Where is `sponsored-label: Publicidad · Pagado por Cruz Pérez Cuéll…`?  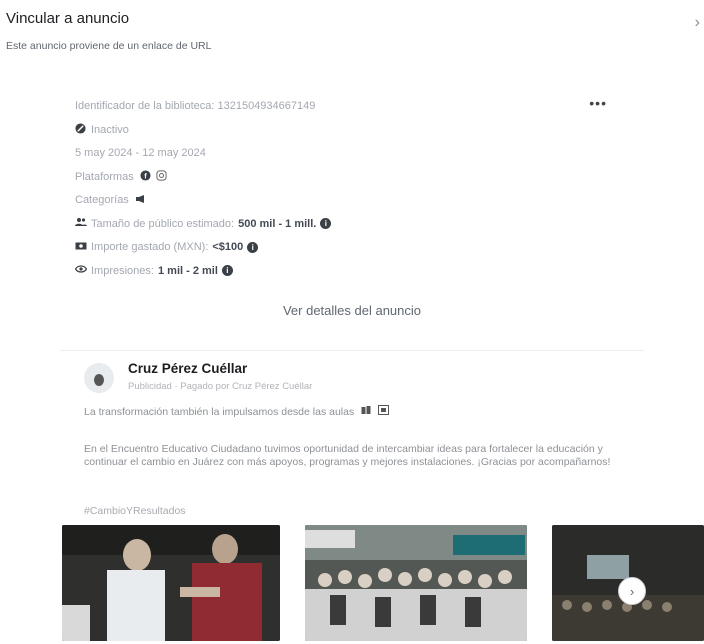 sponsored-label: Publicidad · Pagado por Cruz Pérez Cuéll… is located at coordinates (220, 386).